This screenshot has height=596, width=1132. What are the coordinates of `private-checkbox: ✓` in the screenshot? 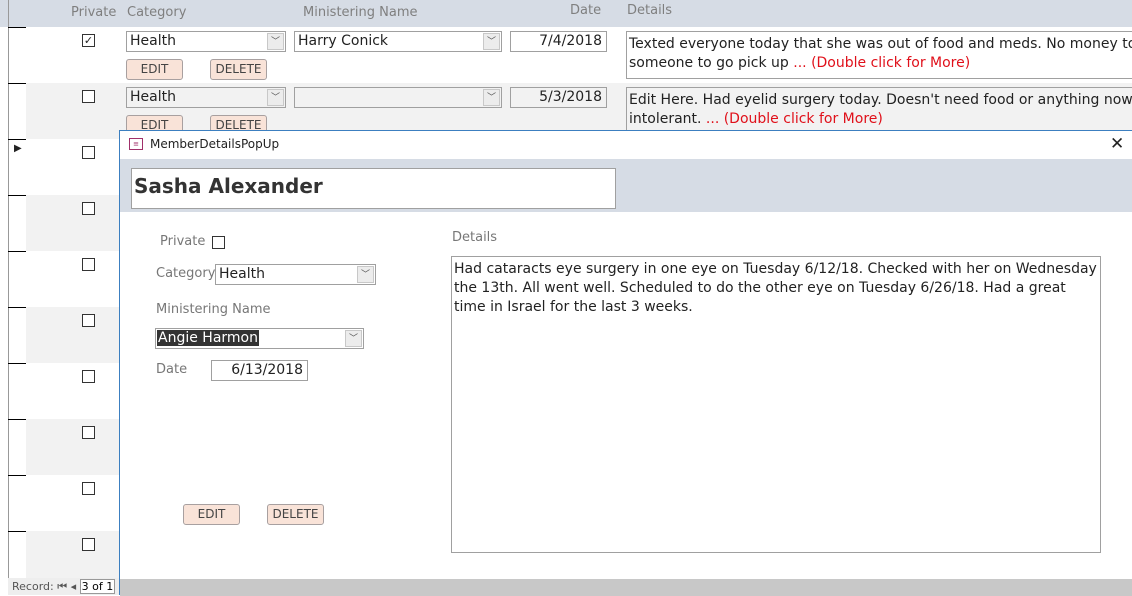 It's located at (88, 40).